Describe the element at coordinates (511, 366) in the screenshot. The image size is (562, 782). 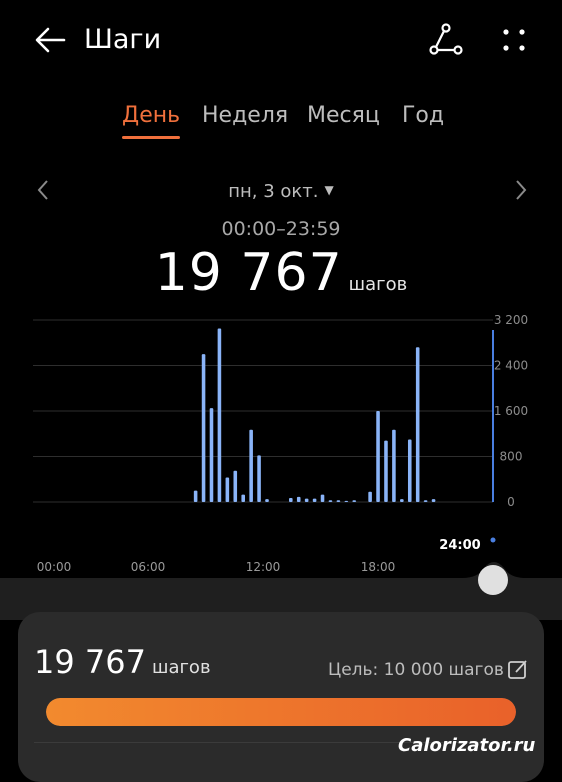
I see `y-tick-label: 2 400` at that location.